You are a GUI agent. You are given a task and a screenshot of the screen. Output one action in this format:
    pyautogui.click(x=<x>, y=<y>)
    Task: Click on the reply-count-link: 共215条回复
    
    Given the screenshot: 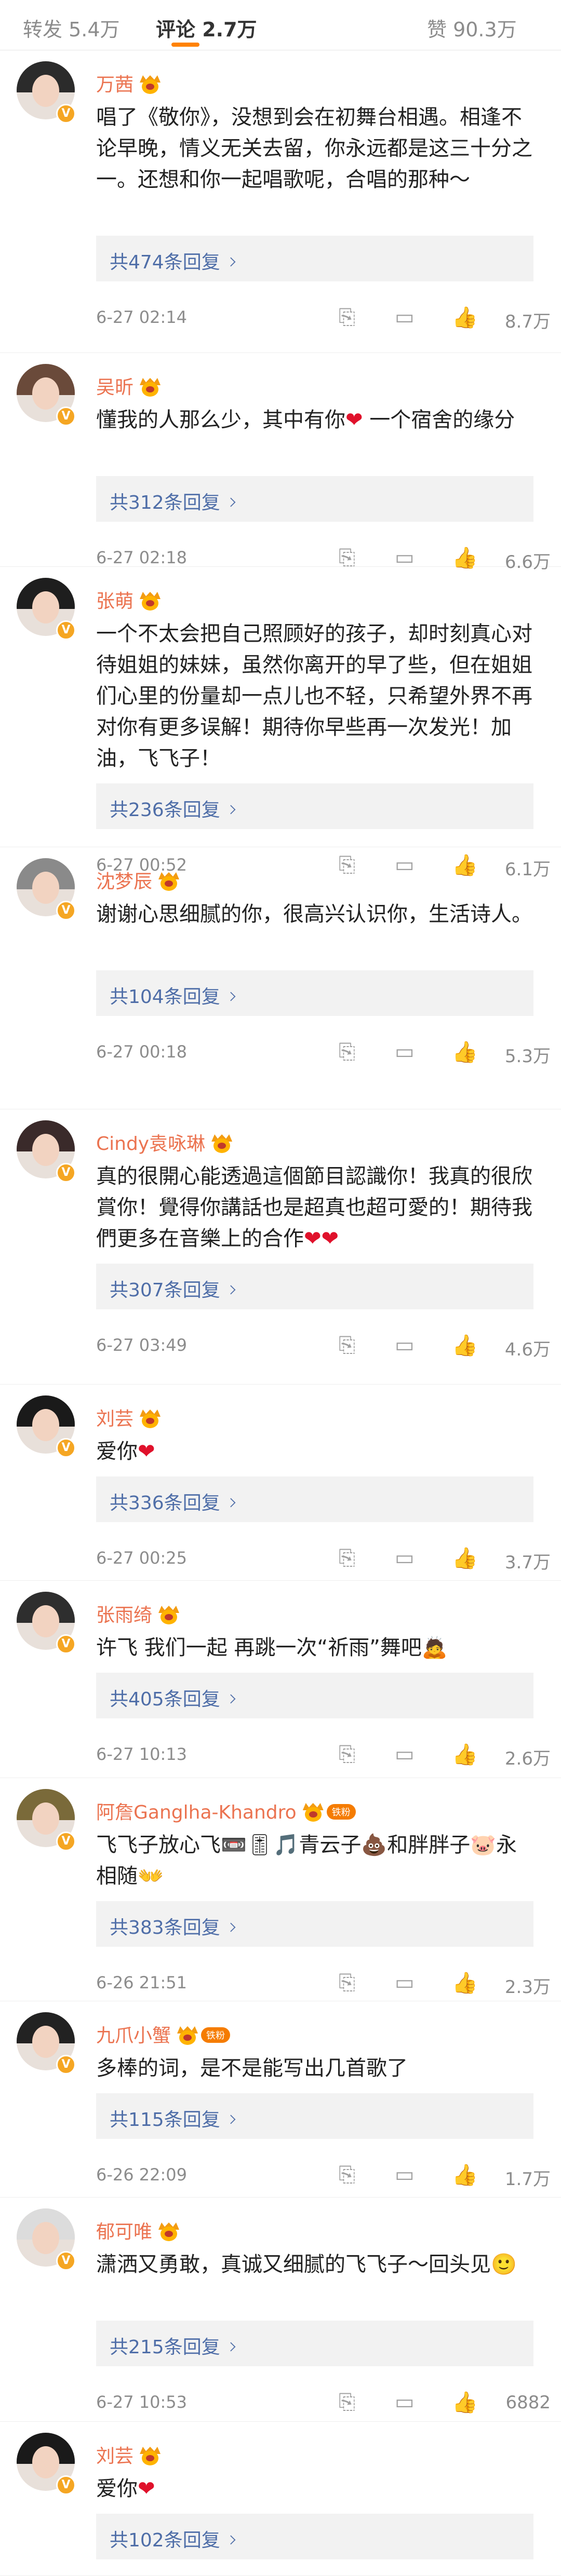 What is the action you would take?
    pyautogui.click(x=173, y=2345)
    